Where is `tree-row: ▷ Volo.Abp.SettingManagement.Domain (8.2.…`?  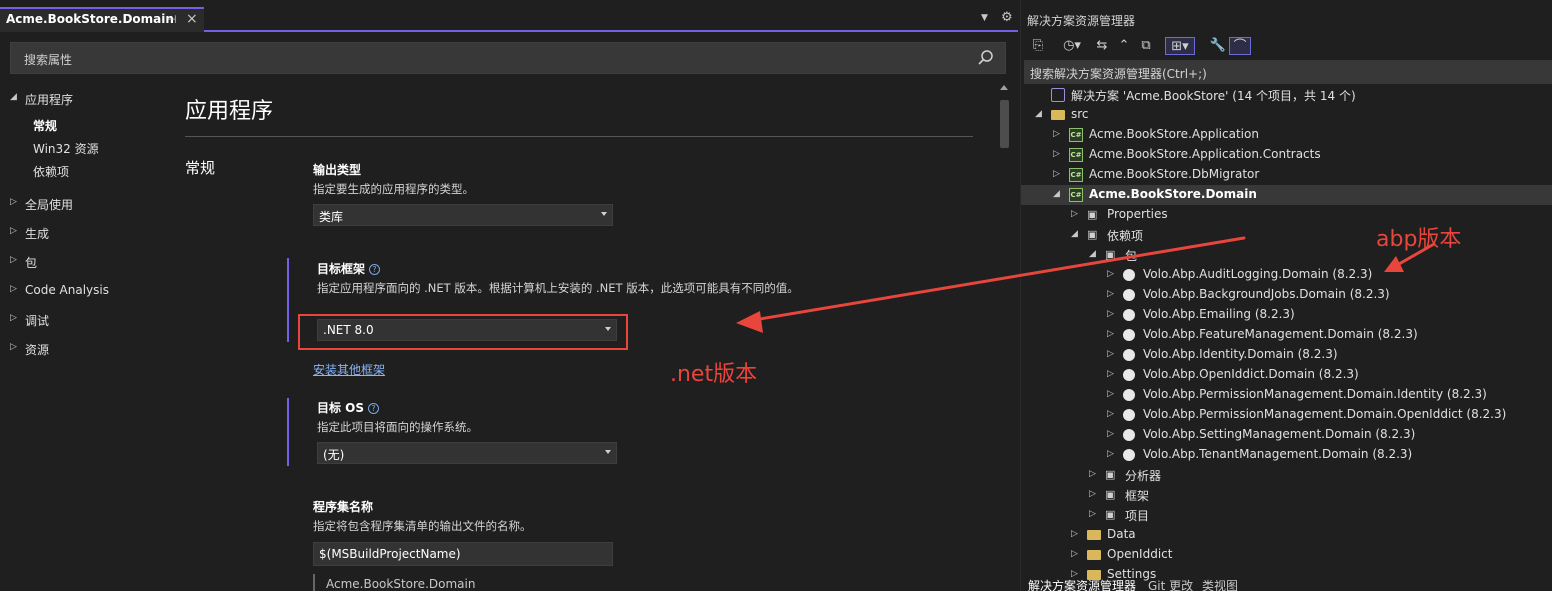 tree-row: ▷ Volo.Abp.SettingManagement.Domain (8.2.… is located at coordinates (1286, 435).